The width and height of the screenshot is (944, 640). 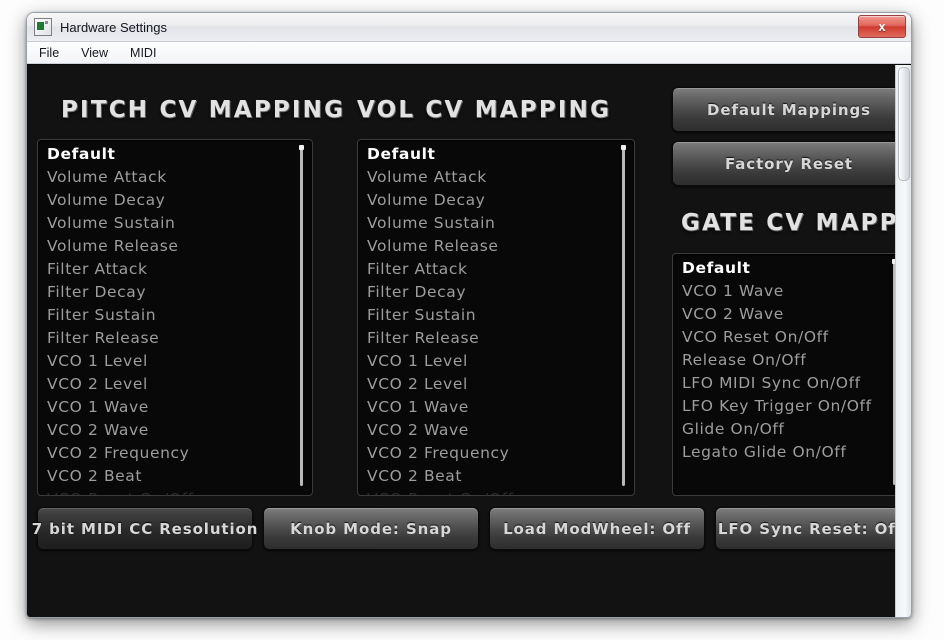 I want to click on load-modwheel-button: Load ModWheel: Off, so click(x=597, y=528).